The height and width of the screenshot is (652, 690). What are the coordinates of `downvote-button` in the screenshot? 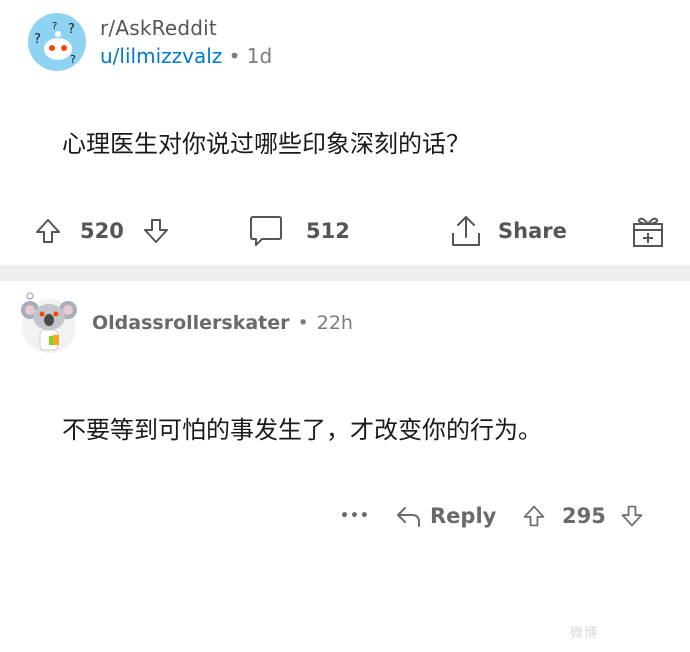 It's located at (156, 231).